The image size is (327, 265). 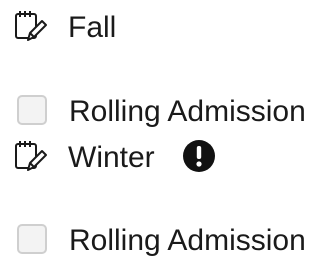 What do you see at coordinates (199, 156) in the screenshot?
I see `exclamation-circle-icon` at bounding box center [199, 156].